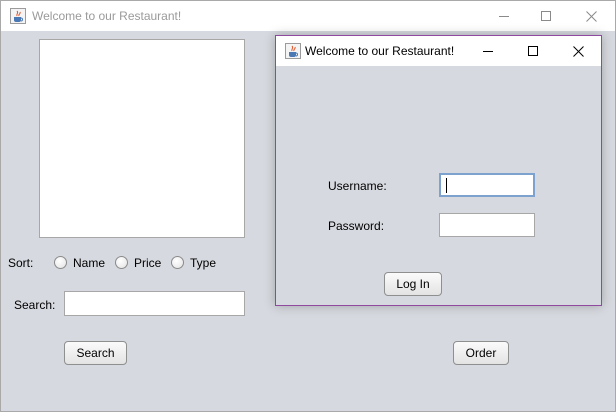 This screenshot has height=412, width=616. Describe the element at coordinates (308, 16) in the screenshot. I see `main-title-bar: Welcome to our Restaurant!` at that location.